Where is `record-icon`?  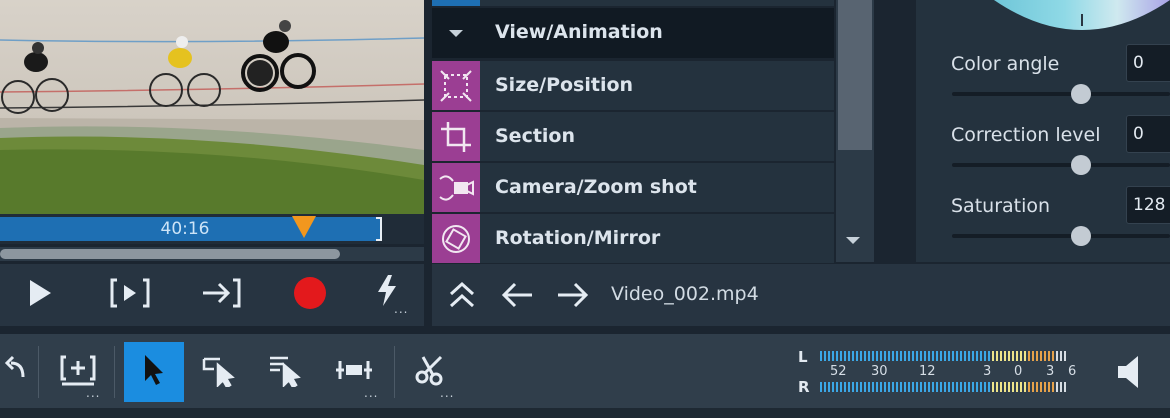 record-icon is located at coordinates (310, 295).